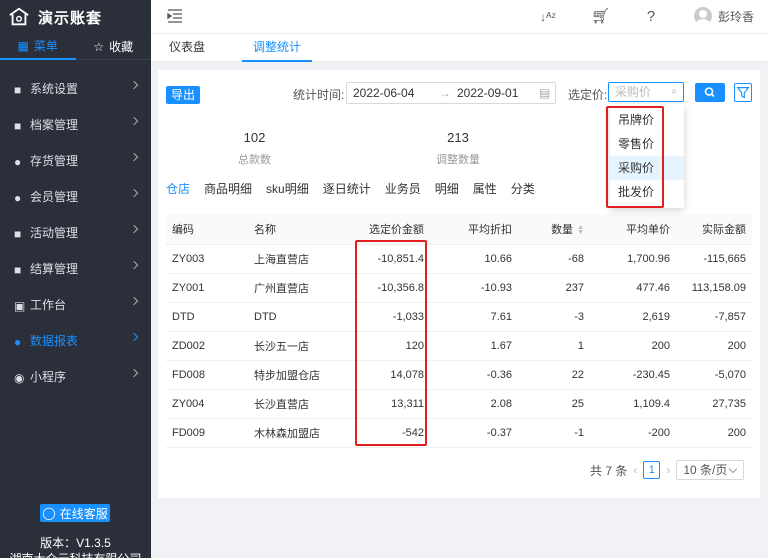 The width and height of the screenshot is (768, 558). What do you see at coordinates (207, 404) in the screenshot?
I see `cell-code: ZY004` at bounding box center [207, 404].